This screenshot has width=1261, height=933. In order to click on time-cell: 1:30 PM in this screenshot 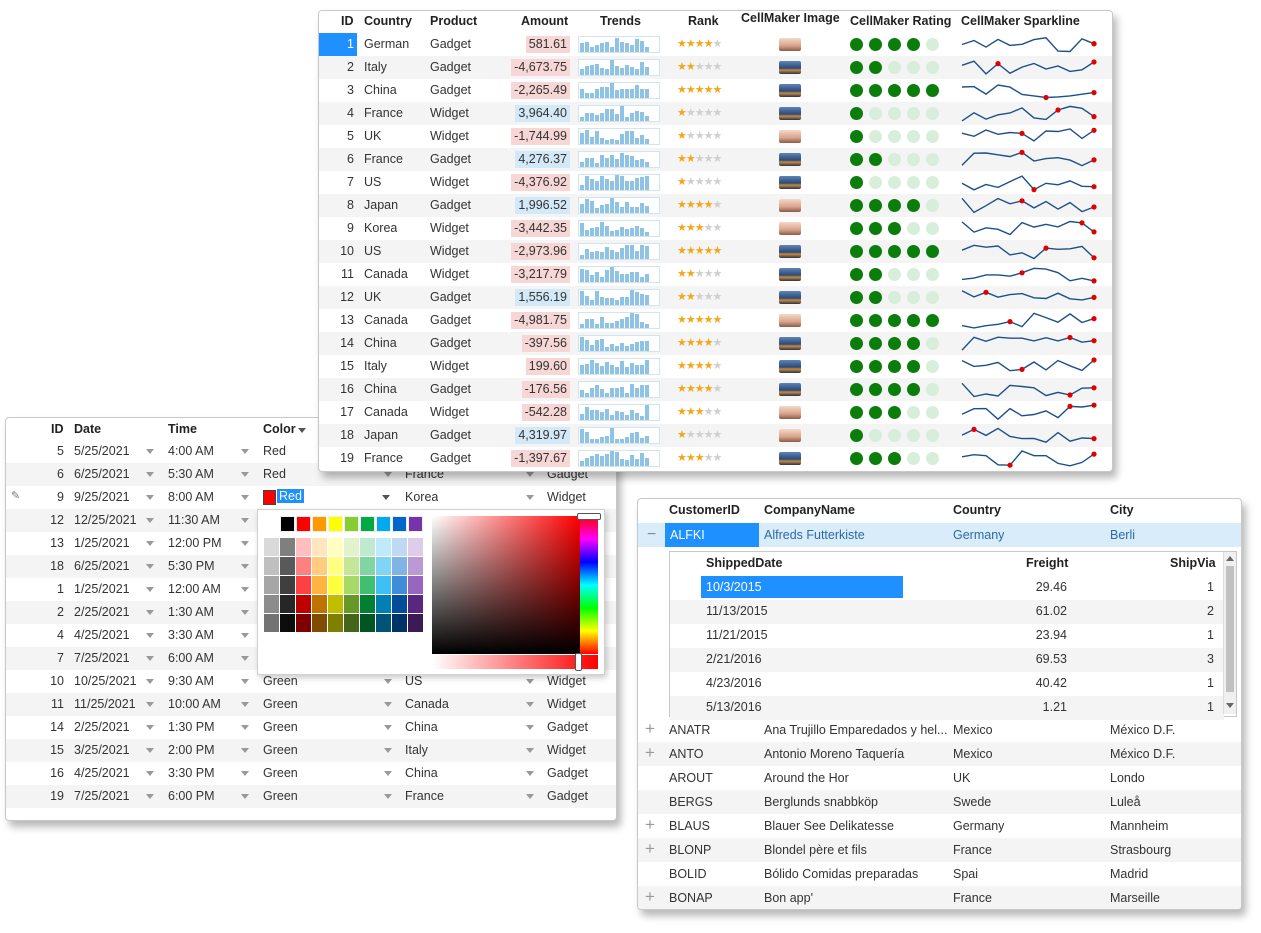, I will do `click(191, 727)`.